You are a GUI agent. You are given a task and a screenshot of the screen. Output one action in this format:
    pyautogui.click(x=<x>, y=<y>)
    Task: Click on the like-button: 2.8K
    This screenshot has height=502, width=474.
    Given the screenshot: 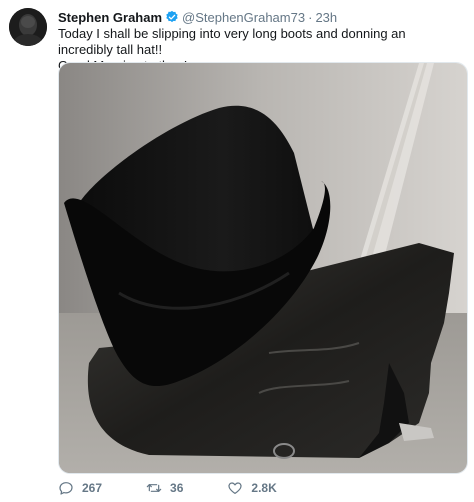 What is the action you would take?
    pyautogui.click(x=252, y=488)
    